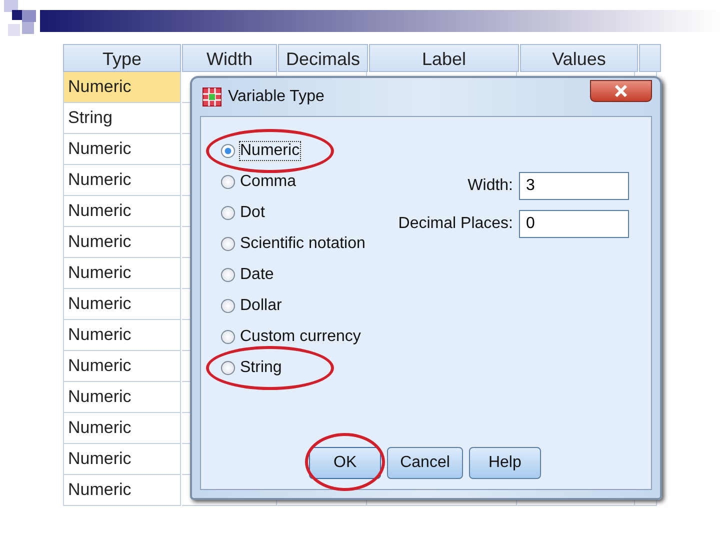 This screenshot has width=720, height=540. Describe the element at coordinates (229, 58) in the screenshot. I see `column-header: Width` at that location.